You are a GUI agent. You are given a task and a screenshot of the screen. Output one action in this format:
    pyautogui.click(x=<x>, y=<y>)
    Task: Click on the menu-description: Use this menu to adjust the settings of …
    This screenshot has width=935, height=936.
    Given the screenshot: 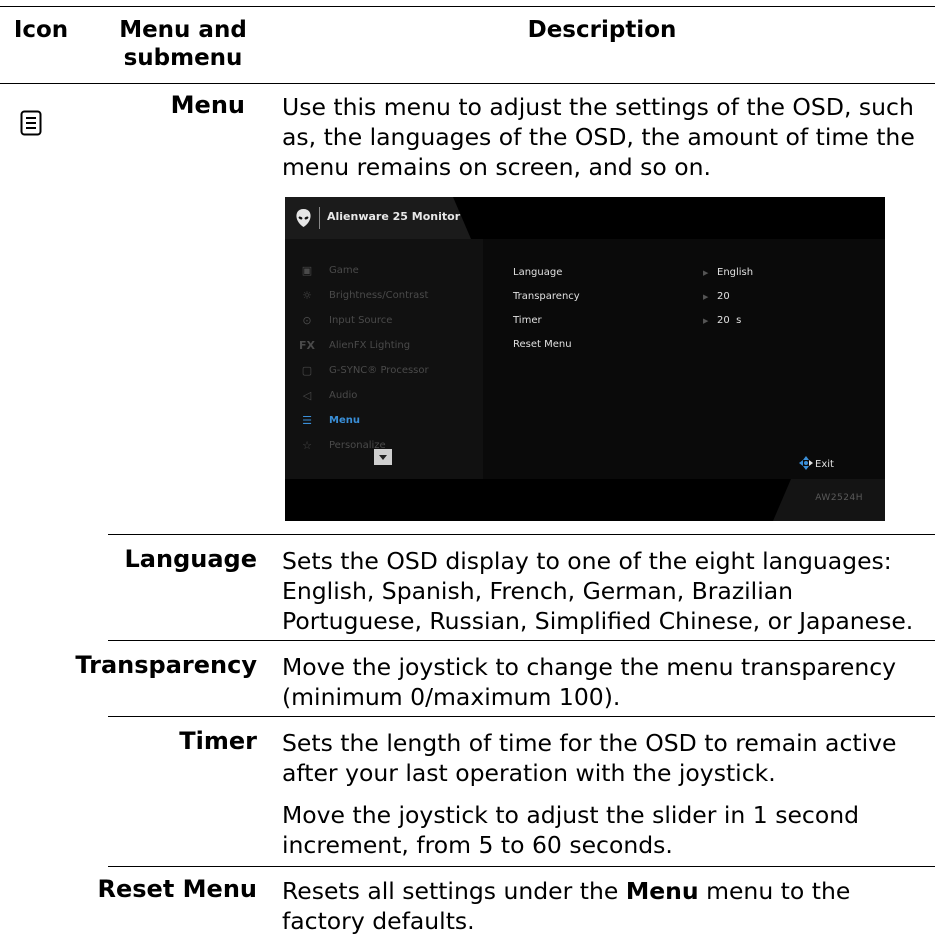 What is the action you would take?
    pyautogui.click(x=598, y=137)
    